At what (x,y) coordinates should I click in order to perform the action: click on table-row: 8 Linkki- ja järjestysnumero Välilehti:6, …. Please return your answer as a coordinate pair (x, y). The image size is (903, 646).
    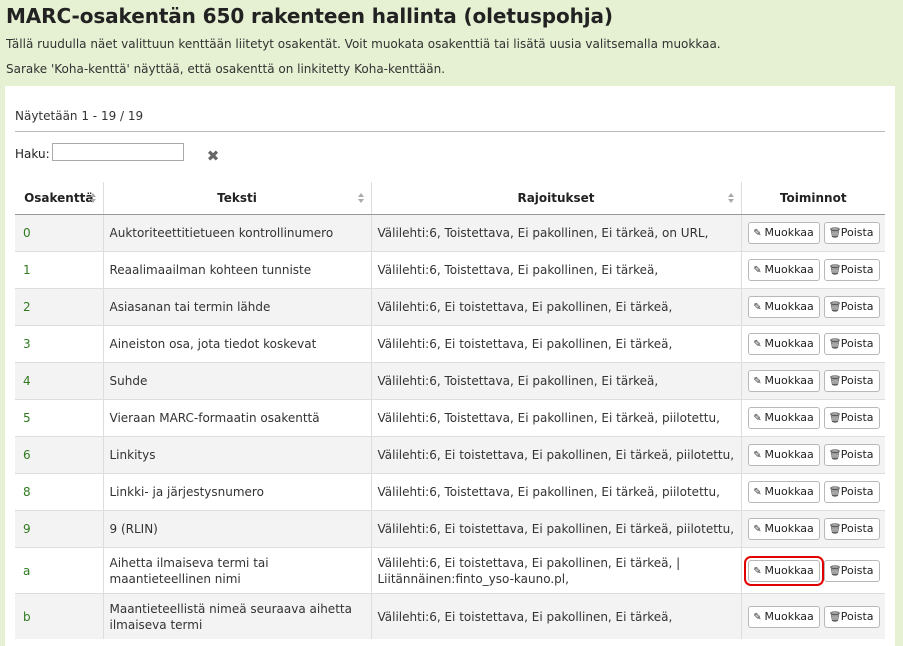
    Looking at the image, I should click on (450, 492).